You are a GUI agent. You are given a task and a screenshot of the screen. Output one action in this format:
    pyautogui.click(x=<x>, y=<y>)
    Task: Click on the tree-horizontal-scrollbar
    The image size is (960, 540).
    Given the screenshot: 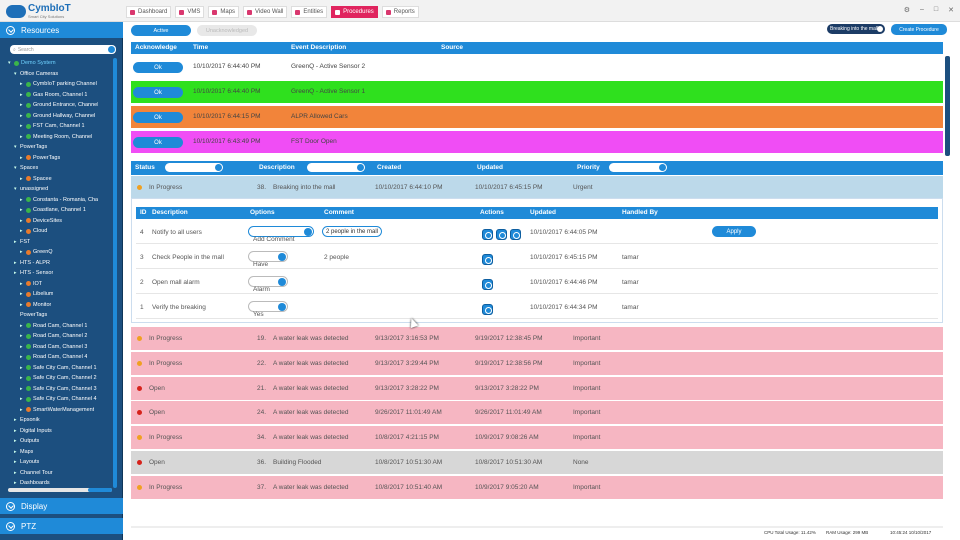 What is the action you would take?
    pyautogui.click(x=60, y=490)
    